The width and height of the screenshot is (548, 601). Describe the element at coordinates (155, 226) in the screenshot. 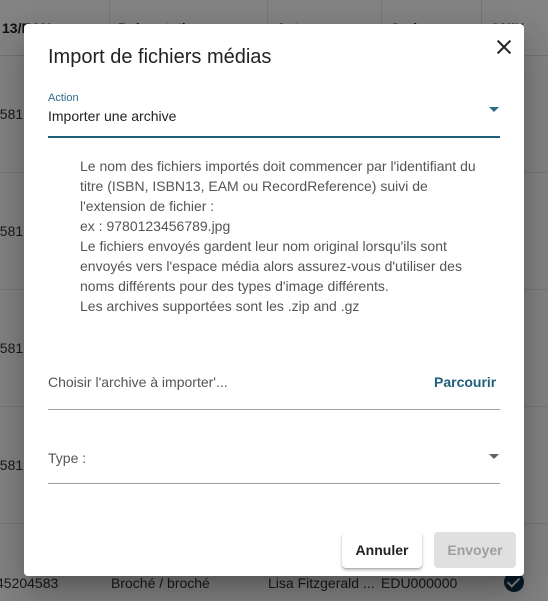

I see `instruction-line: ex : 9780123456789.jpg` at that location.